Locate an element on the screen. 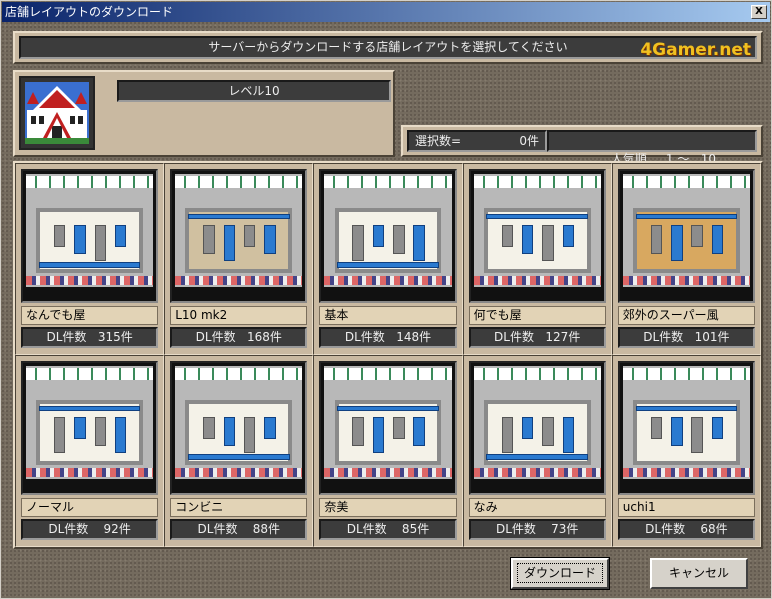 This screenshot has width=772, height=599. download-count: DL件数 92件 is located at coordinates (90, 529).